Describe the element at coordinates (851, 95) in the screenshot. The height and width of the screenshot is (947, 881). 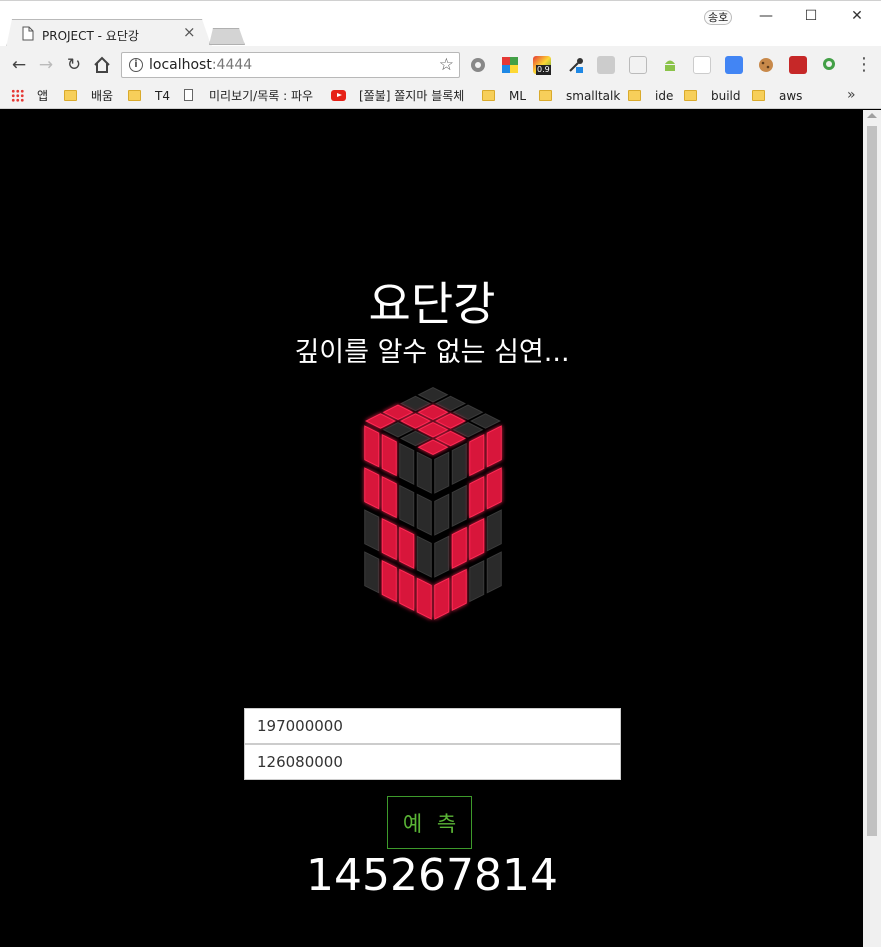
I see `bookmarks-overflow-button: »` at that location.